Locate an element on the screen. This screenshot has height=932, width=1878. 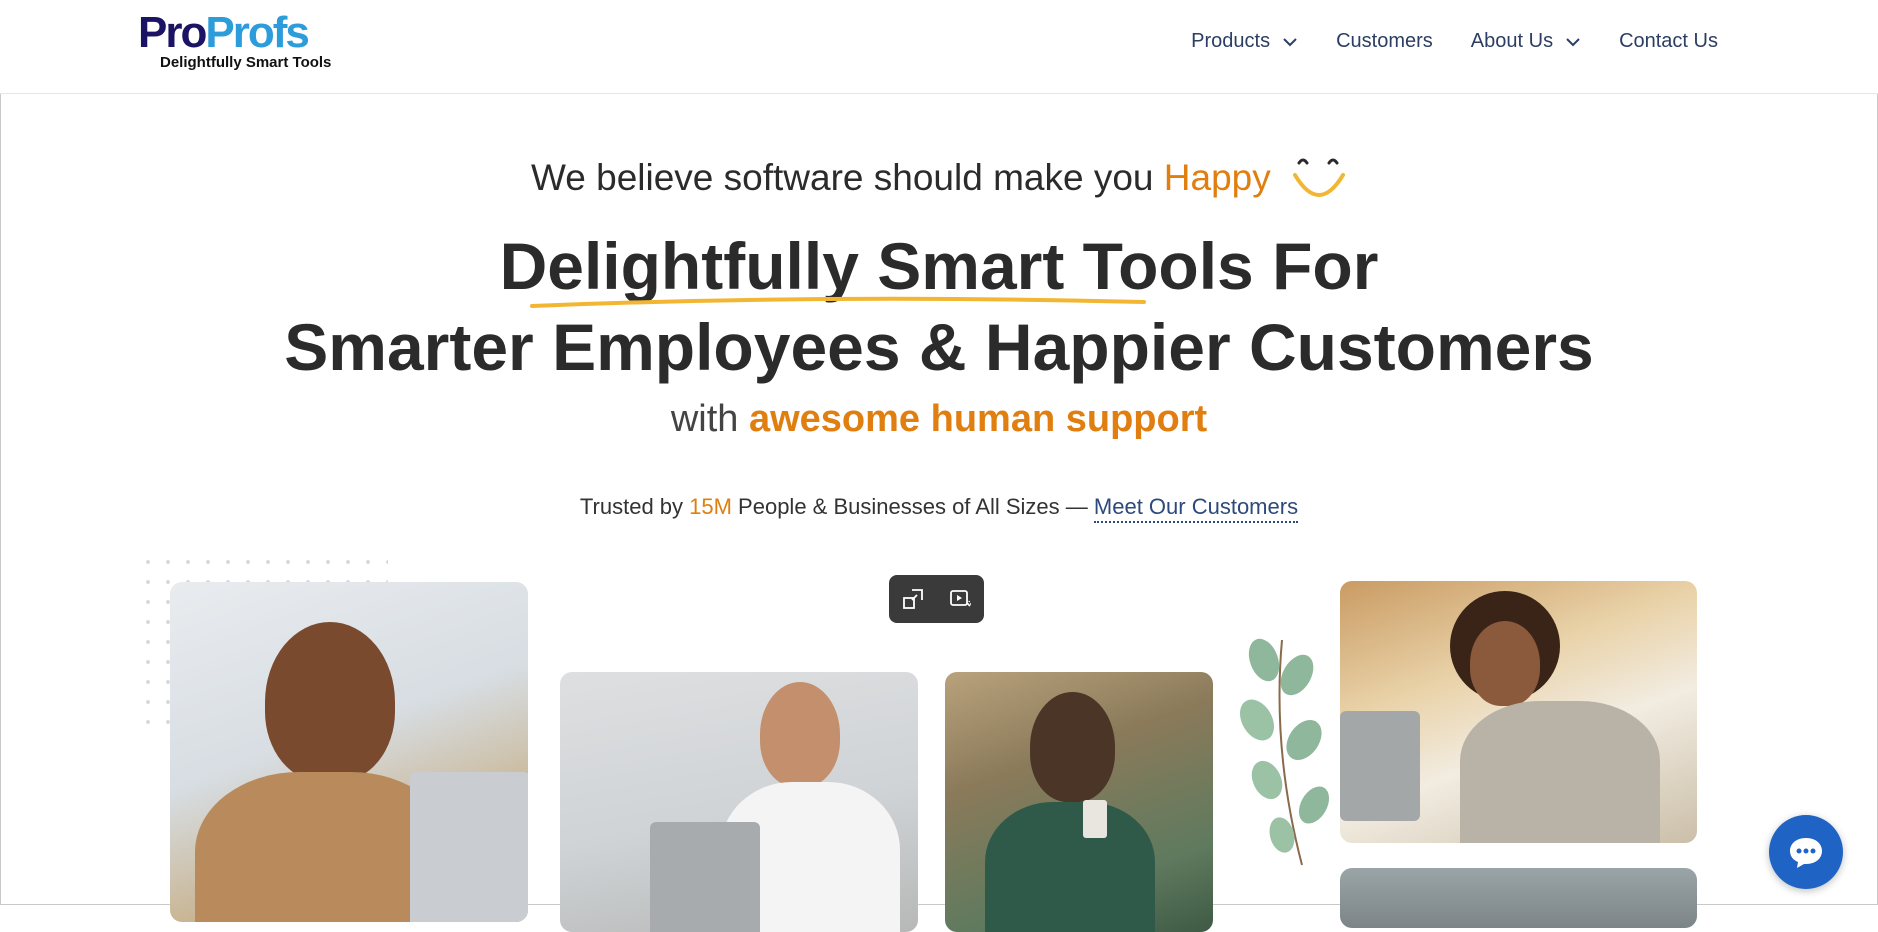
video-magic-icon is located at coordinates (960, 599).